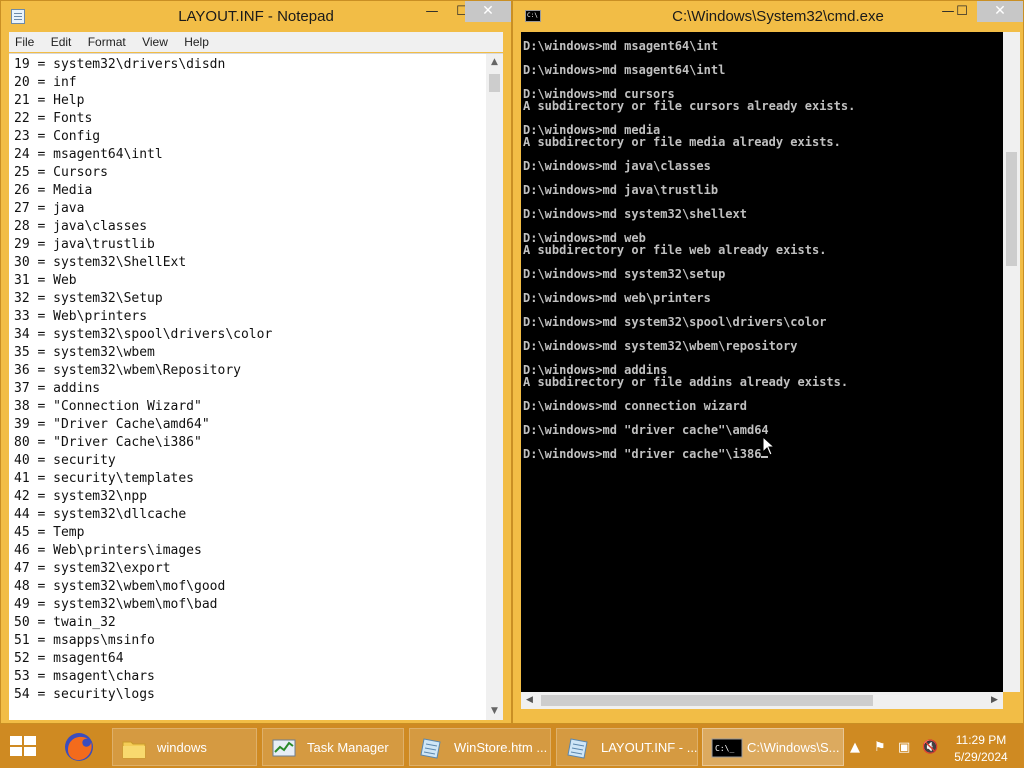  Describe the element at coordinates (981, 749) in the screenshot. I see `taskbar-clock: 11:29 PM 5/29/2024` at that location.